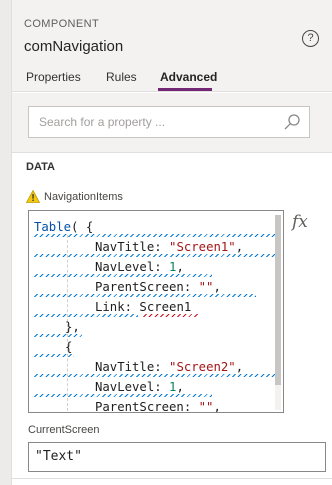 This screenshot has width=332, height=485. Describe the element at coordinates (202, 247) in the screenshot. I see `code-token: "Screen1"` at that location.